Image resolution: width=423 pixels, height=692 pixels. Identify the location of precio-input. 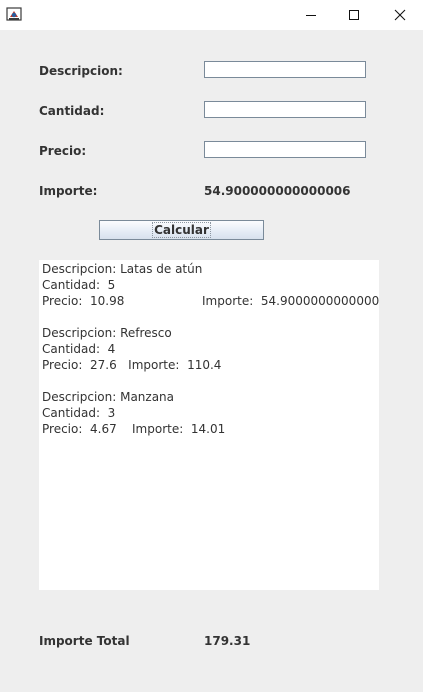
(285, 149).